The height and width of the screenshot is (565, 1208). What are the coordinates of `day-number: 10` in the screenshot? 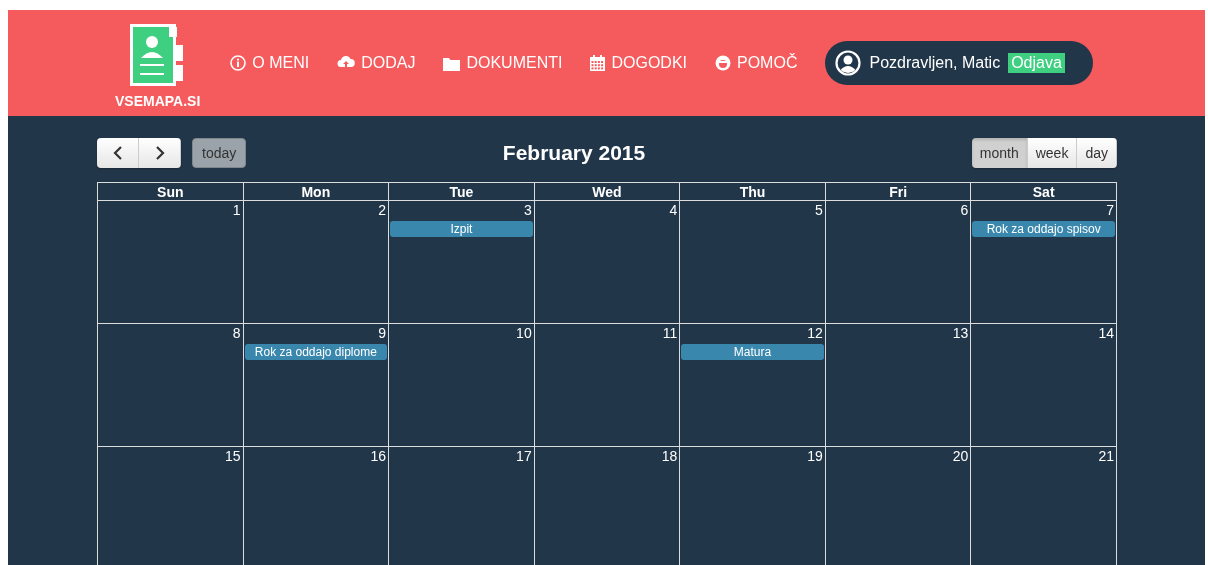 It's located at (524, 333).